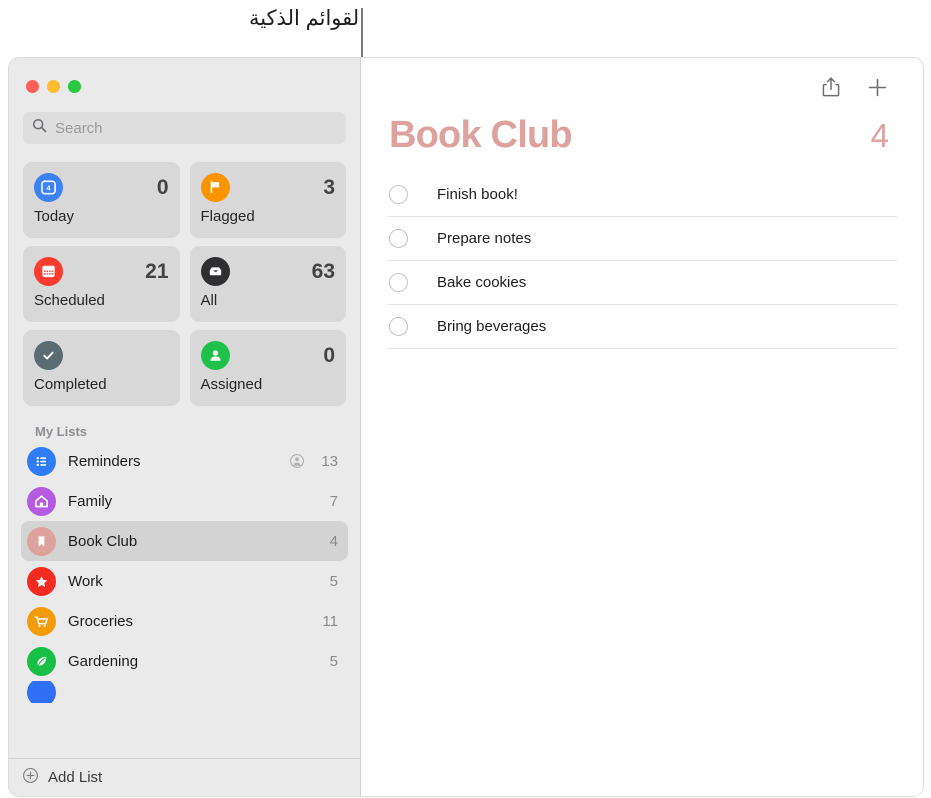 Image resolution: width=931 pixels, height=798 pixels. Describe the element at coordinates (267, 368) in the screenshot. I see `smart-list-assigned: 0 Assigned` at that location.